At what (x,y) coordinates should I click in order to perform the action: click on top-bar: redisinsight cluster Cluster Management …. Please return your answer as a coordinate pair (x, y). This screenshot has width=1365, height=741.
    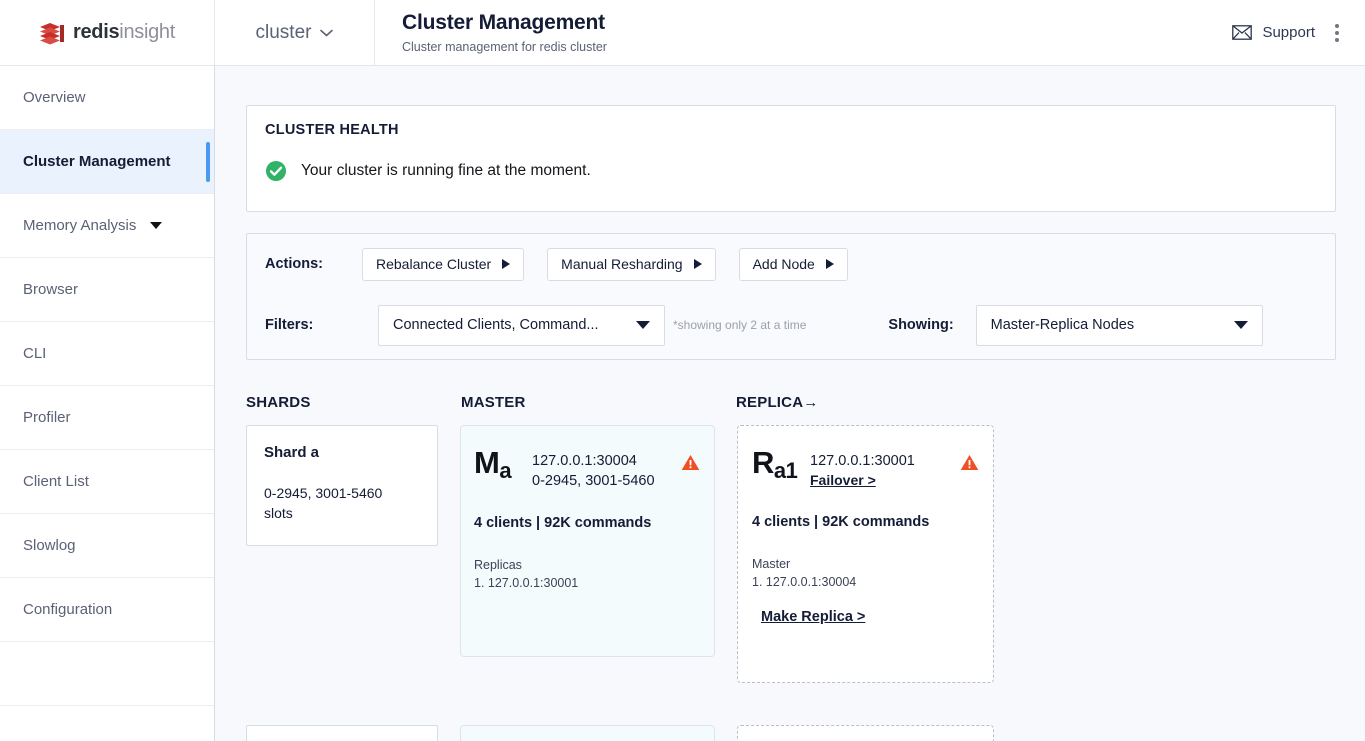
    Looking at the image, I should click on (682, 33).